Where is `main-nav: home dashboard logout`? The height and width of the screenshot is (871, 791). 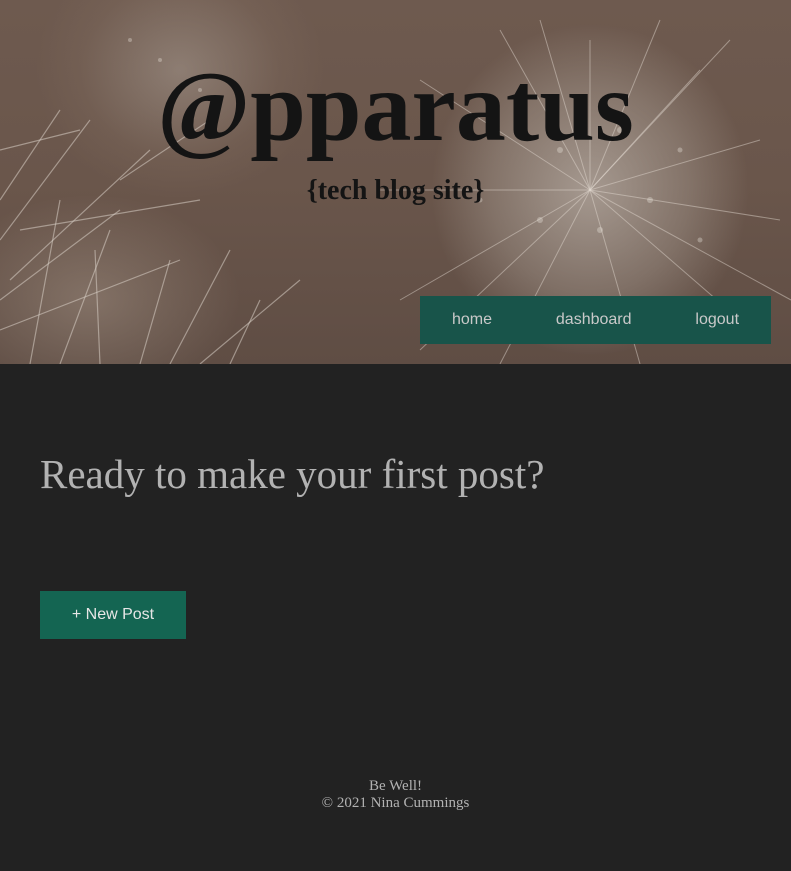
main-nav: home dashboard logout is located at coordinates (595, 320).